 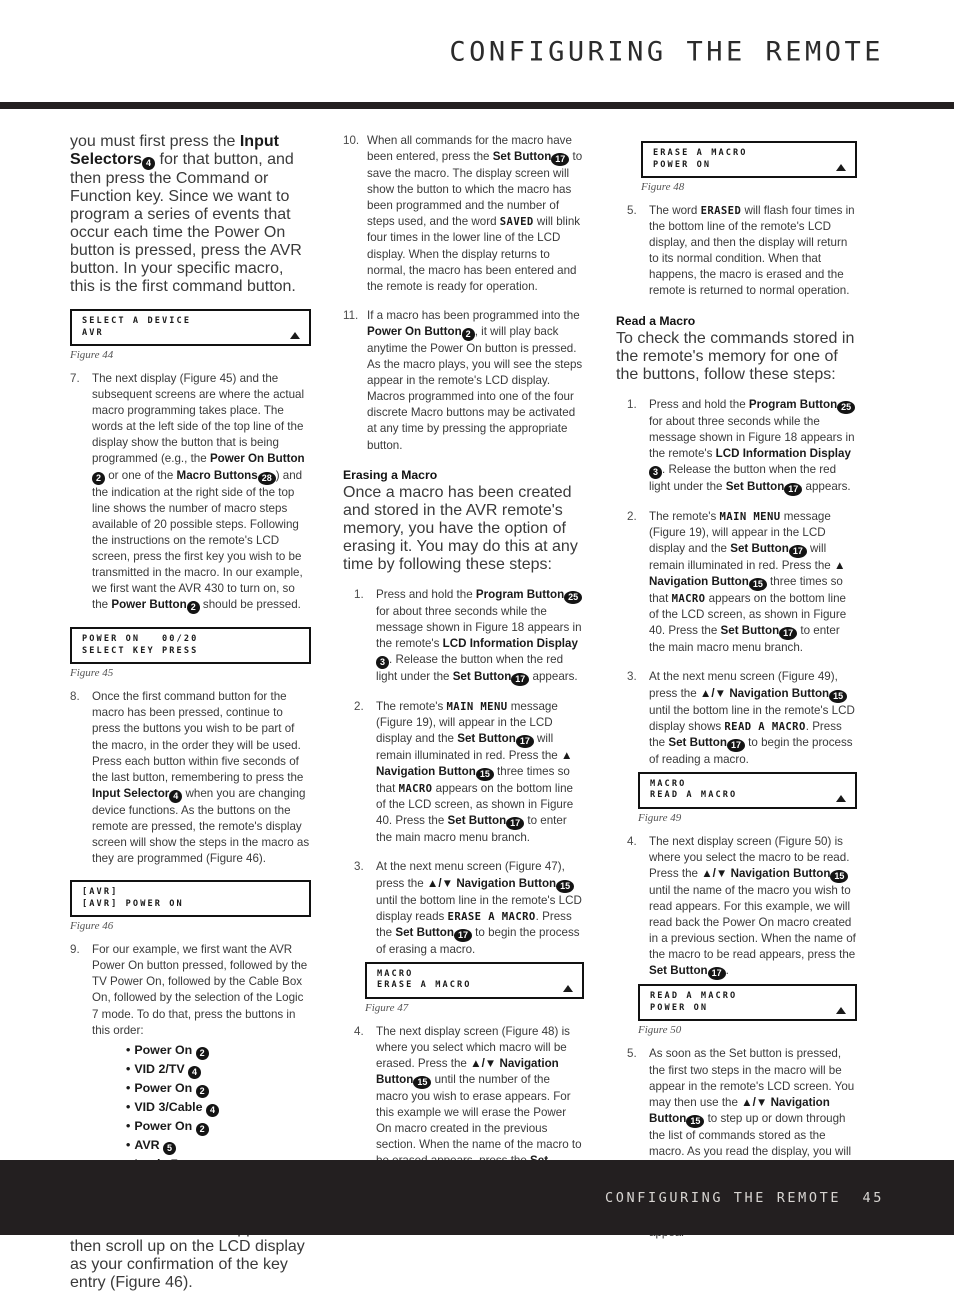 I want to click on badge-28: 28, so click(x=266, y=478).